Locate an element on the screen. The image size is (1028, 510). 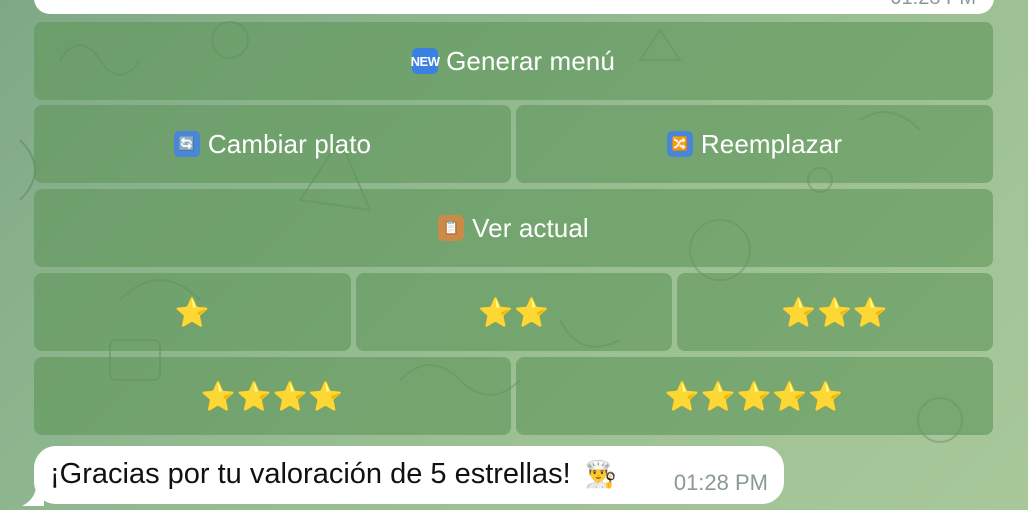
rate-1-star-button: ⭐ is located at coordinates (192, 312).